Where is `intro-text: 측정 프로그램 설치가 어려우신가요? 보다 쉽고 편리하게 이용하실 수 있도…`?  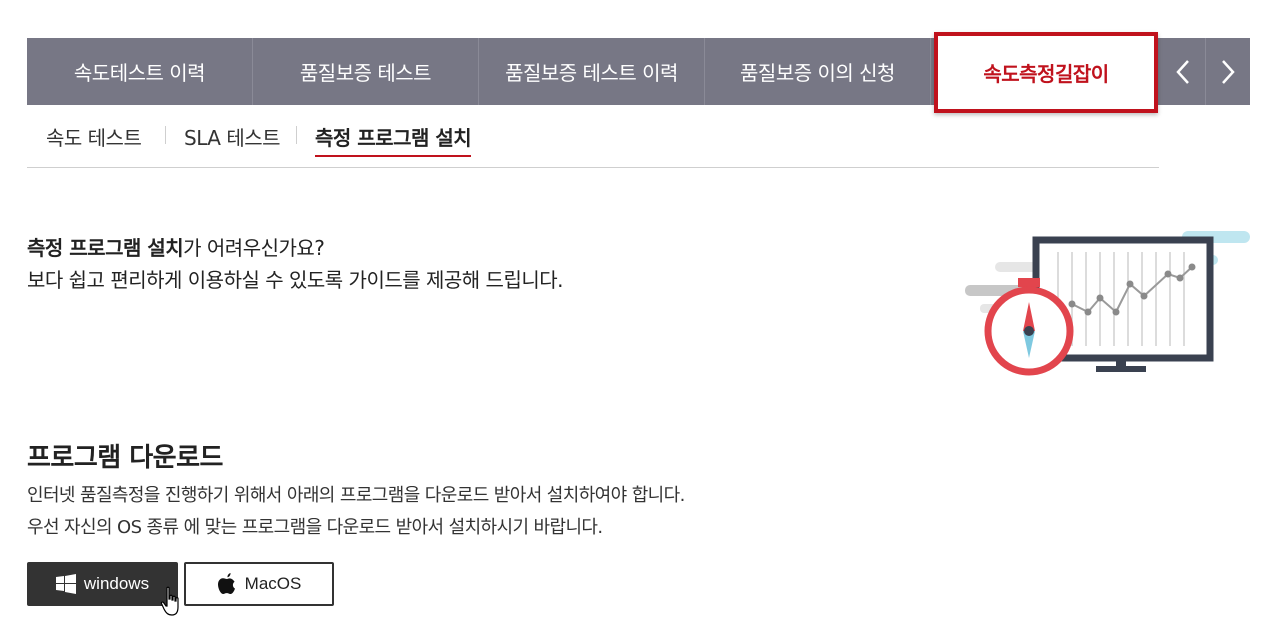
intro-text: 측정 프로그램 설치가 어려우신가요? 보다 쉽고 편리하게 이용하실 수 있도… is located at coordinates (295, 264).